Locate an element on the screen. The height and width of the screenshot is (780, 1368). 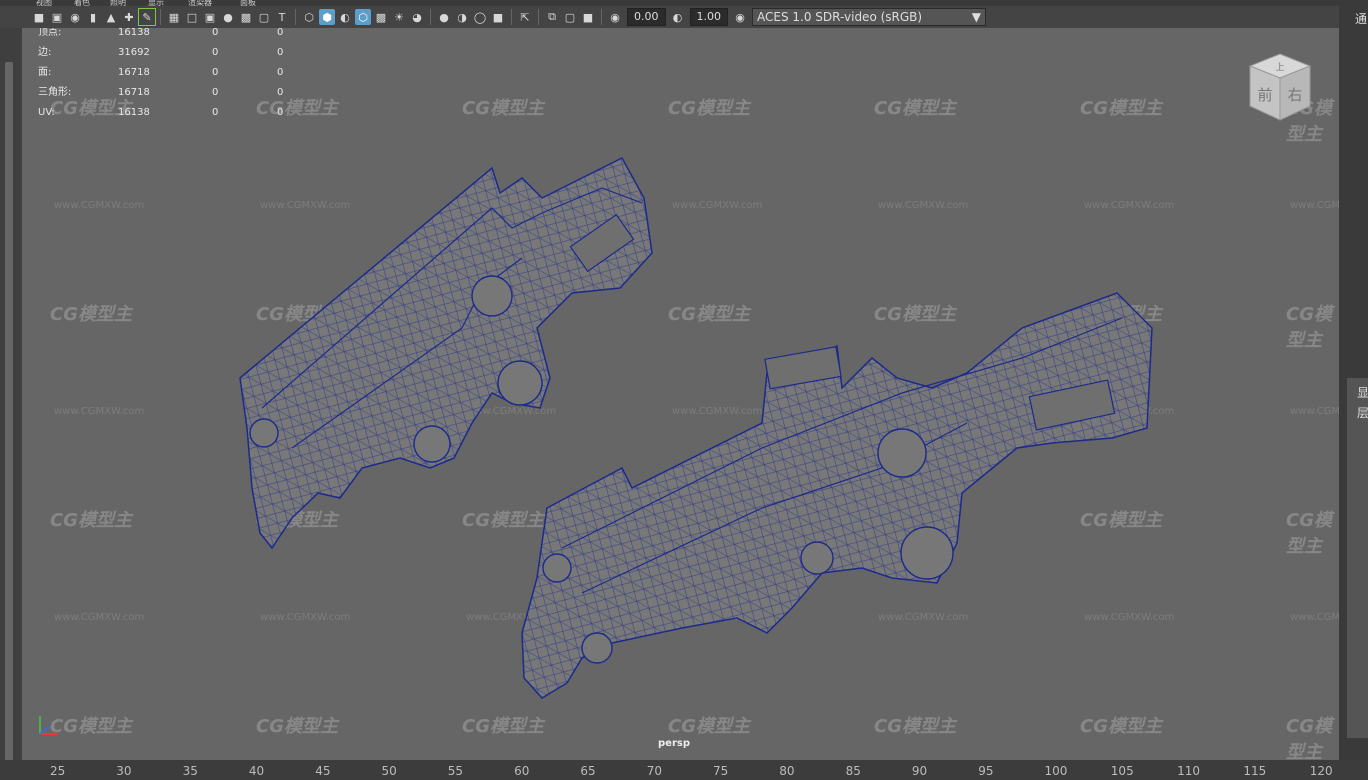
timeline-tick: 60 is located at coordinates (522, 771).